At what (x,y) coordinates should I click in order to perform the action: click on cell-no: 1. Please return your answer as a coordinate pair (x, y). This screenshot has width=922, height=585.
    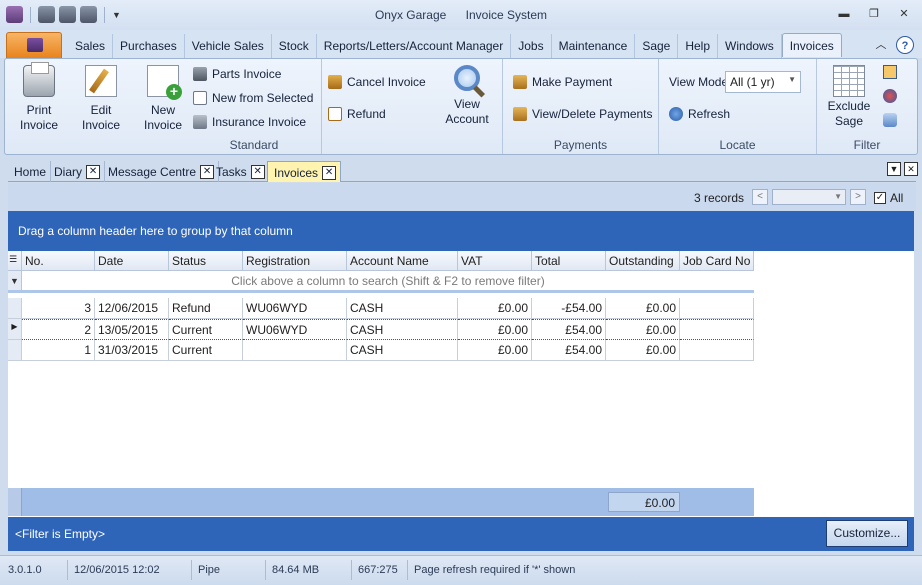
    Looking at the image, I should click on (58, 350).